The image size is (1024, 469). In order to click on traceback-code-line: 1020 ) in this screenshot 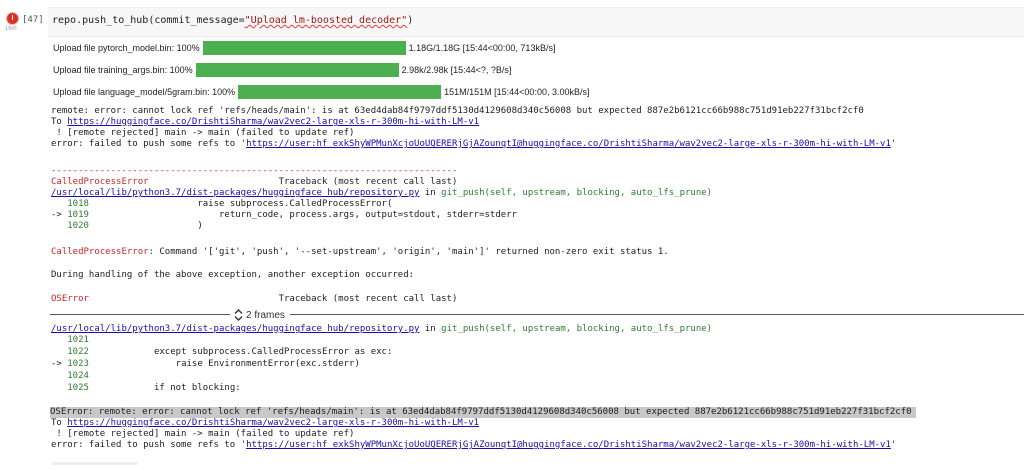, I will do `click(127, 226)`.